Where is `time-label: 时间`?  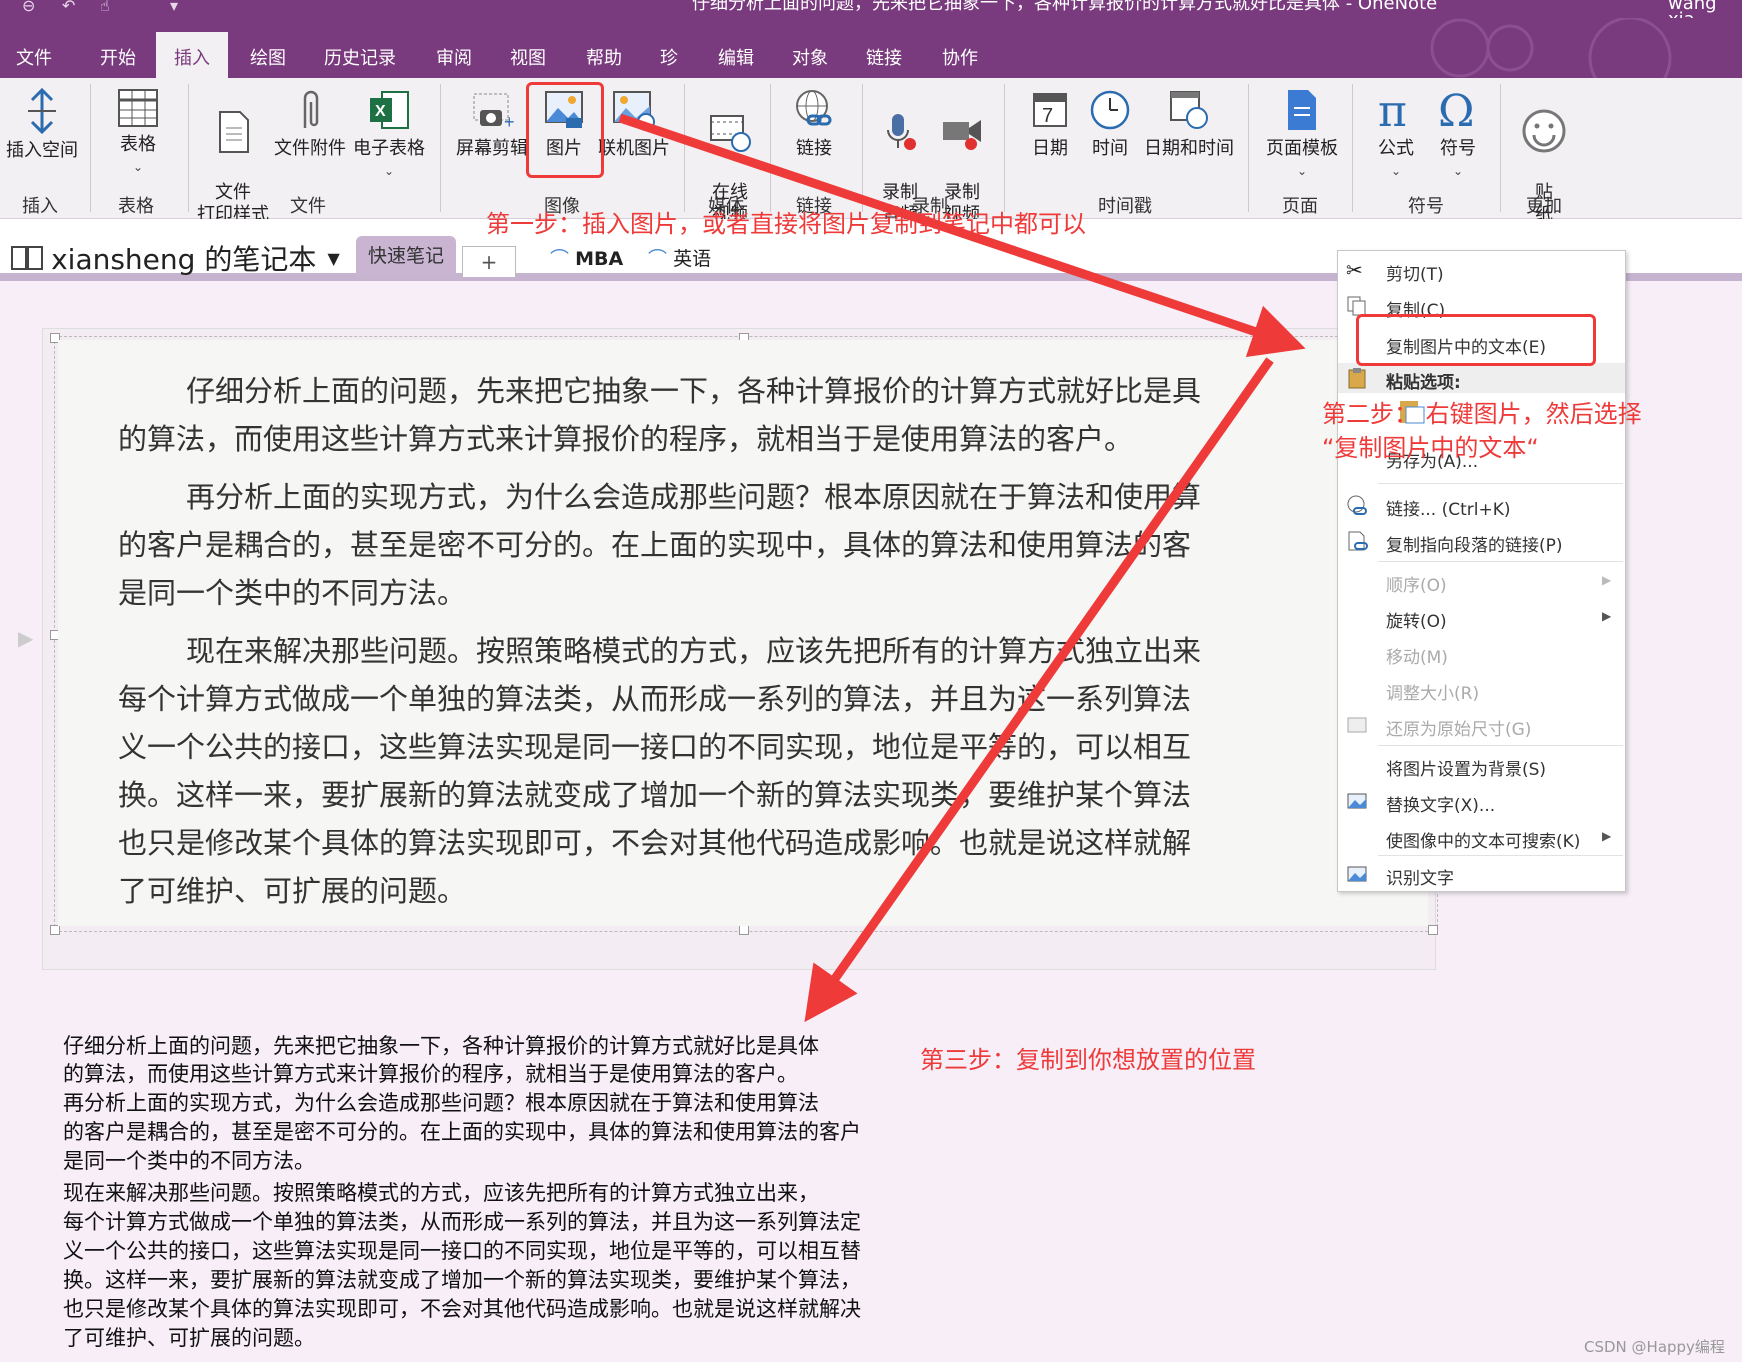
time-label: 时间 is located at coordinates (1110, 148).